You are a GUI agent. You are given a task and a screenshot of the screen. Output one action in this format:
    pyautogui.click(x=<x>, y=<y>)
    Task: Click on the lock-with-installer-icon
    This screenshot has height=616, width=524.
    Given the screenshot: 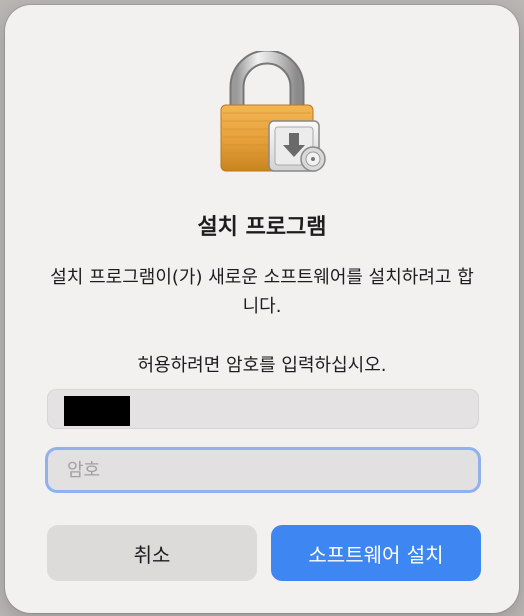 What is the action you would take?
    pyautogui.click(x=277, y=115)
    